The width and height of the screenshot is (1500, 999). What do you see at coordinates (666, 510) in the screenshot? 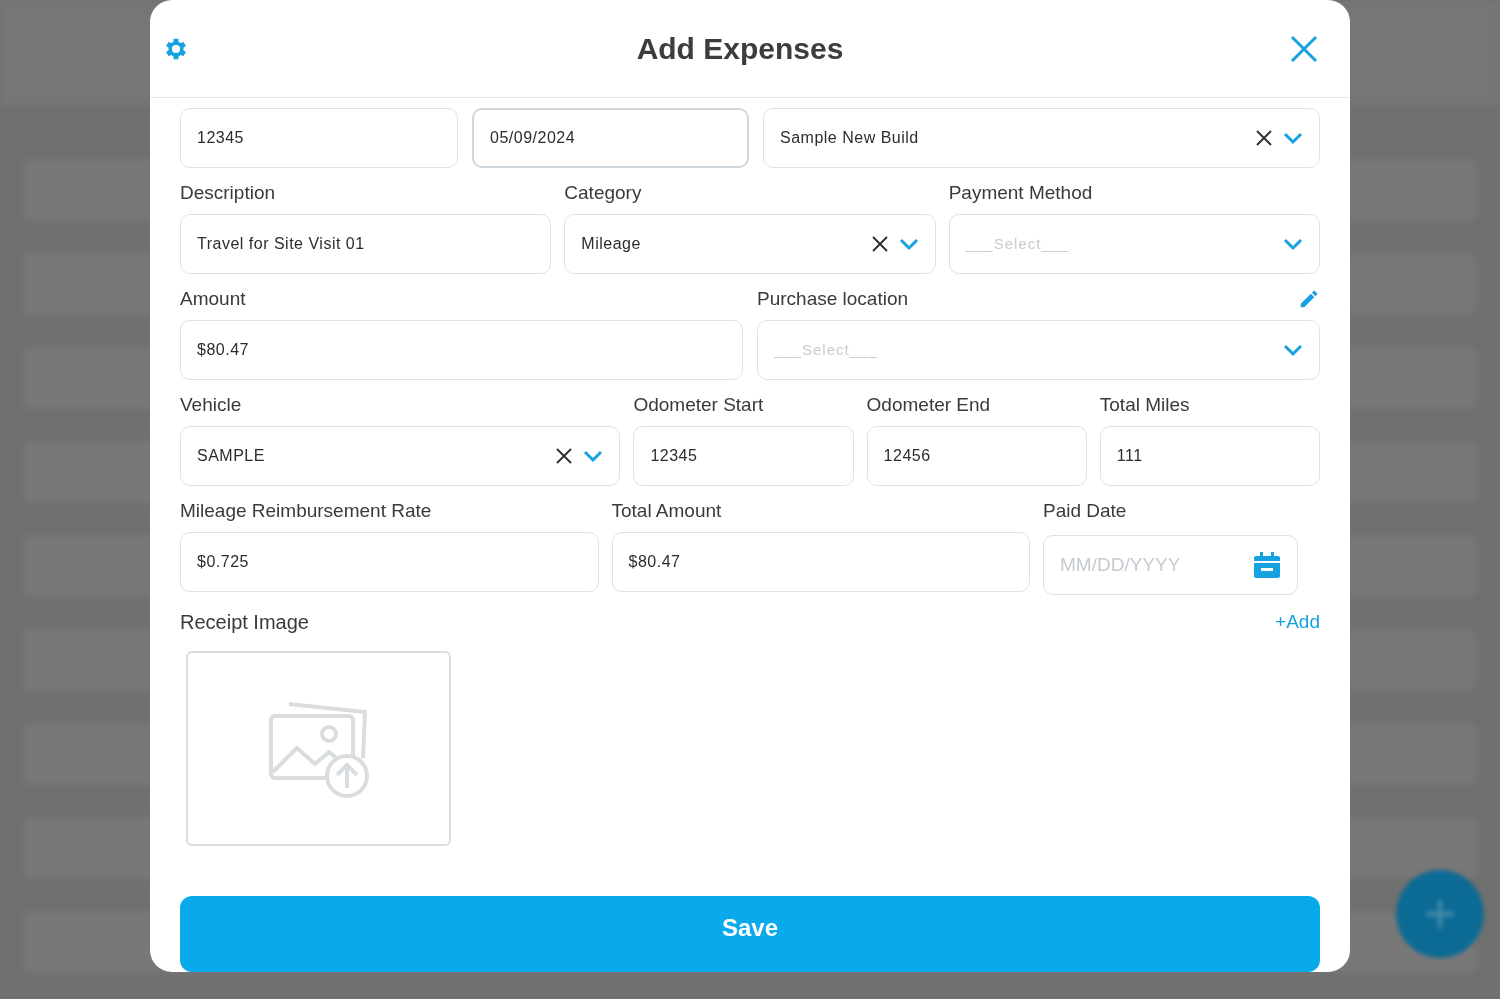
I see `field-label: Total Amount` at bounding box center [666, 510].